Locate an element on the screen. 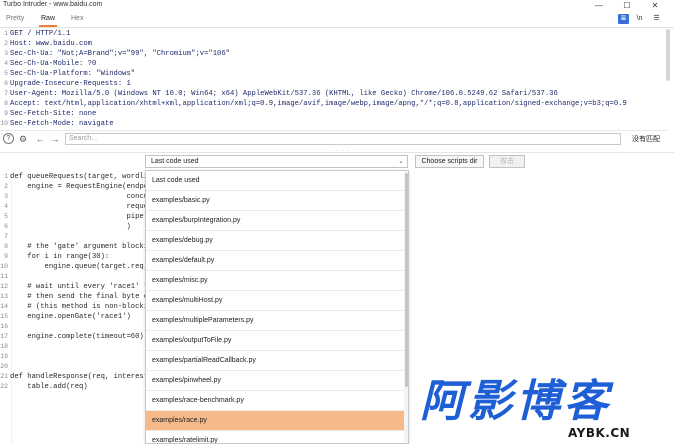 The image size is (674, 444). back-arrow-icon: ← is located at coordinates (40, 139).